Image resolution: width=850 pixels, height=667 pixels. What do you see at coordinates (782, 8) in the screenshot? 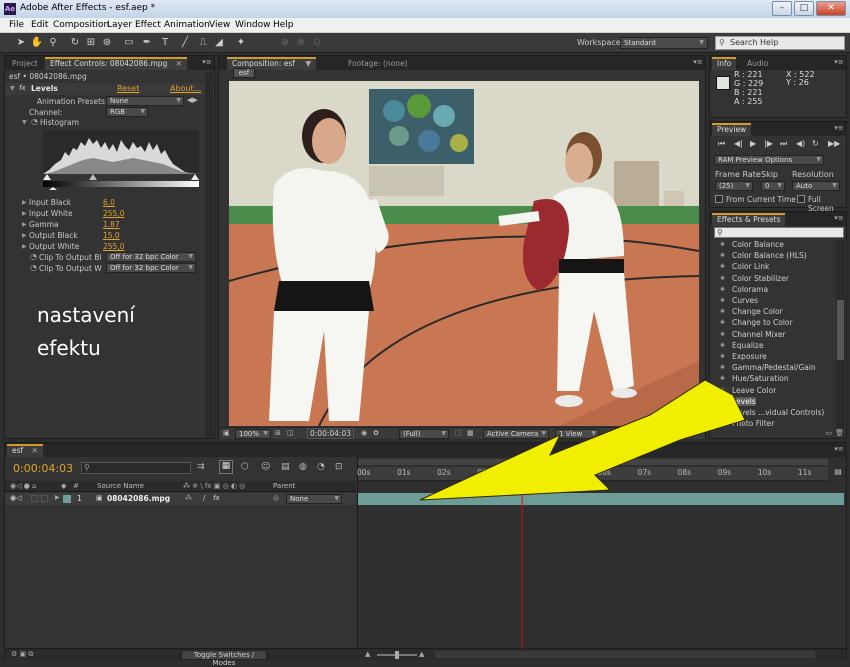
I see `minimize-button: –` at bounding box center [782, 8].